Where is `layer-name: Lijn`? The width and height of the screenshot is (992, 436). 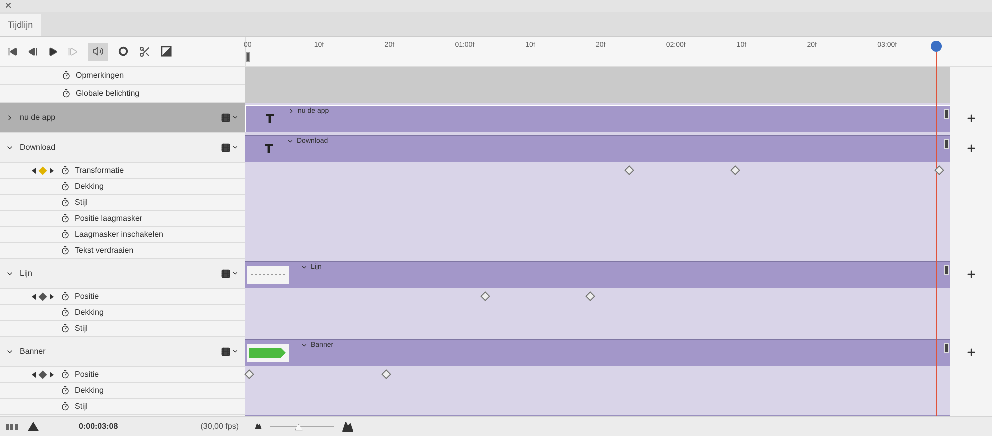 layer-name: Lijn is located at coordinates (27, 274).